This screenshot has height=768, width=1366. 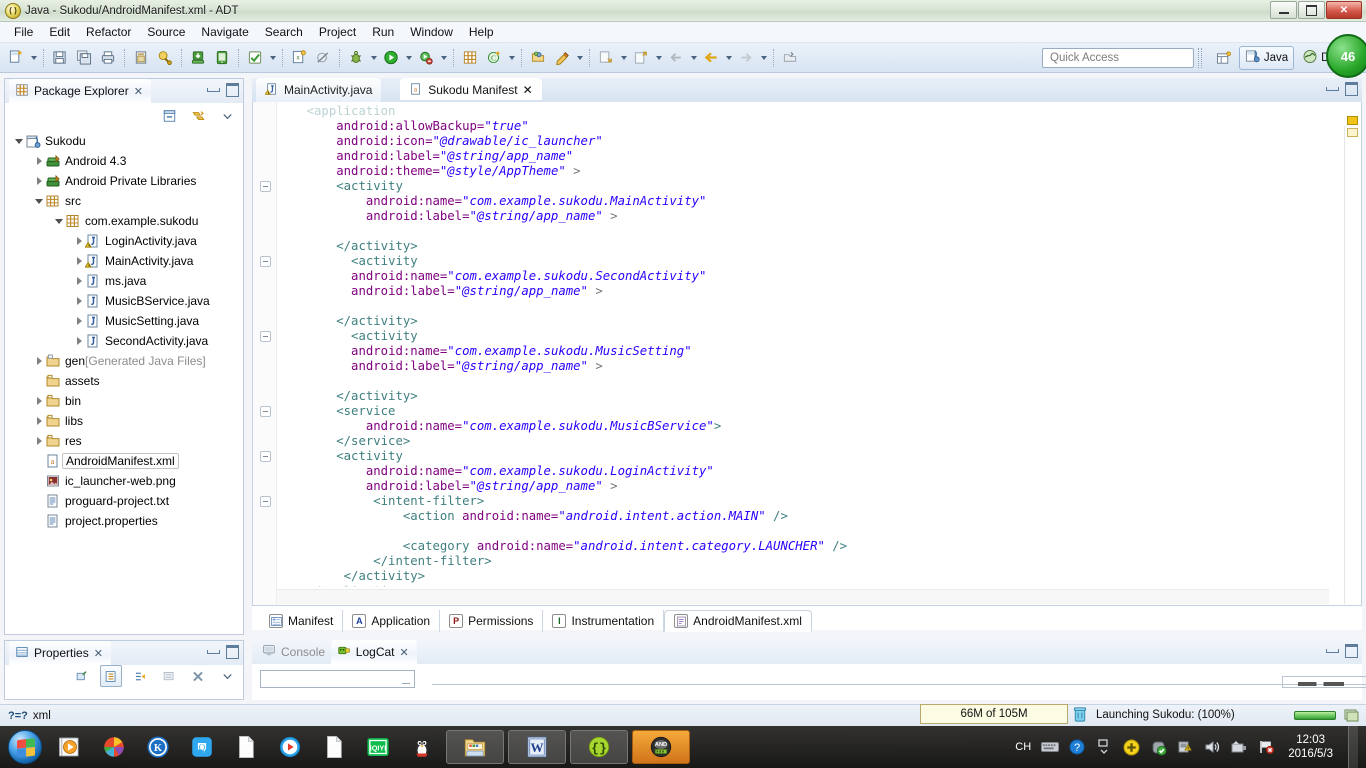 What do you see at coordinates (124, 141) in the screenshot?
I see `tree-item-sukodu: Sukodu` at bounding box center [124, 141].